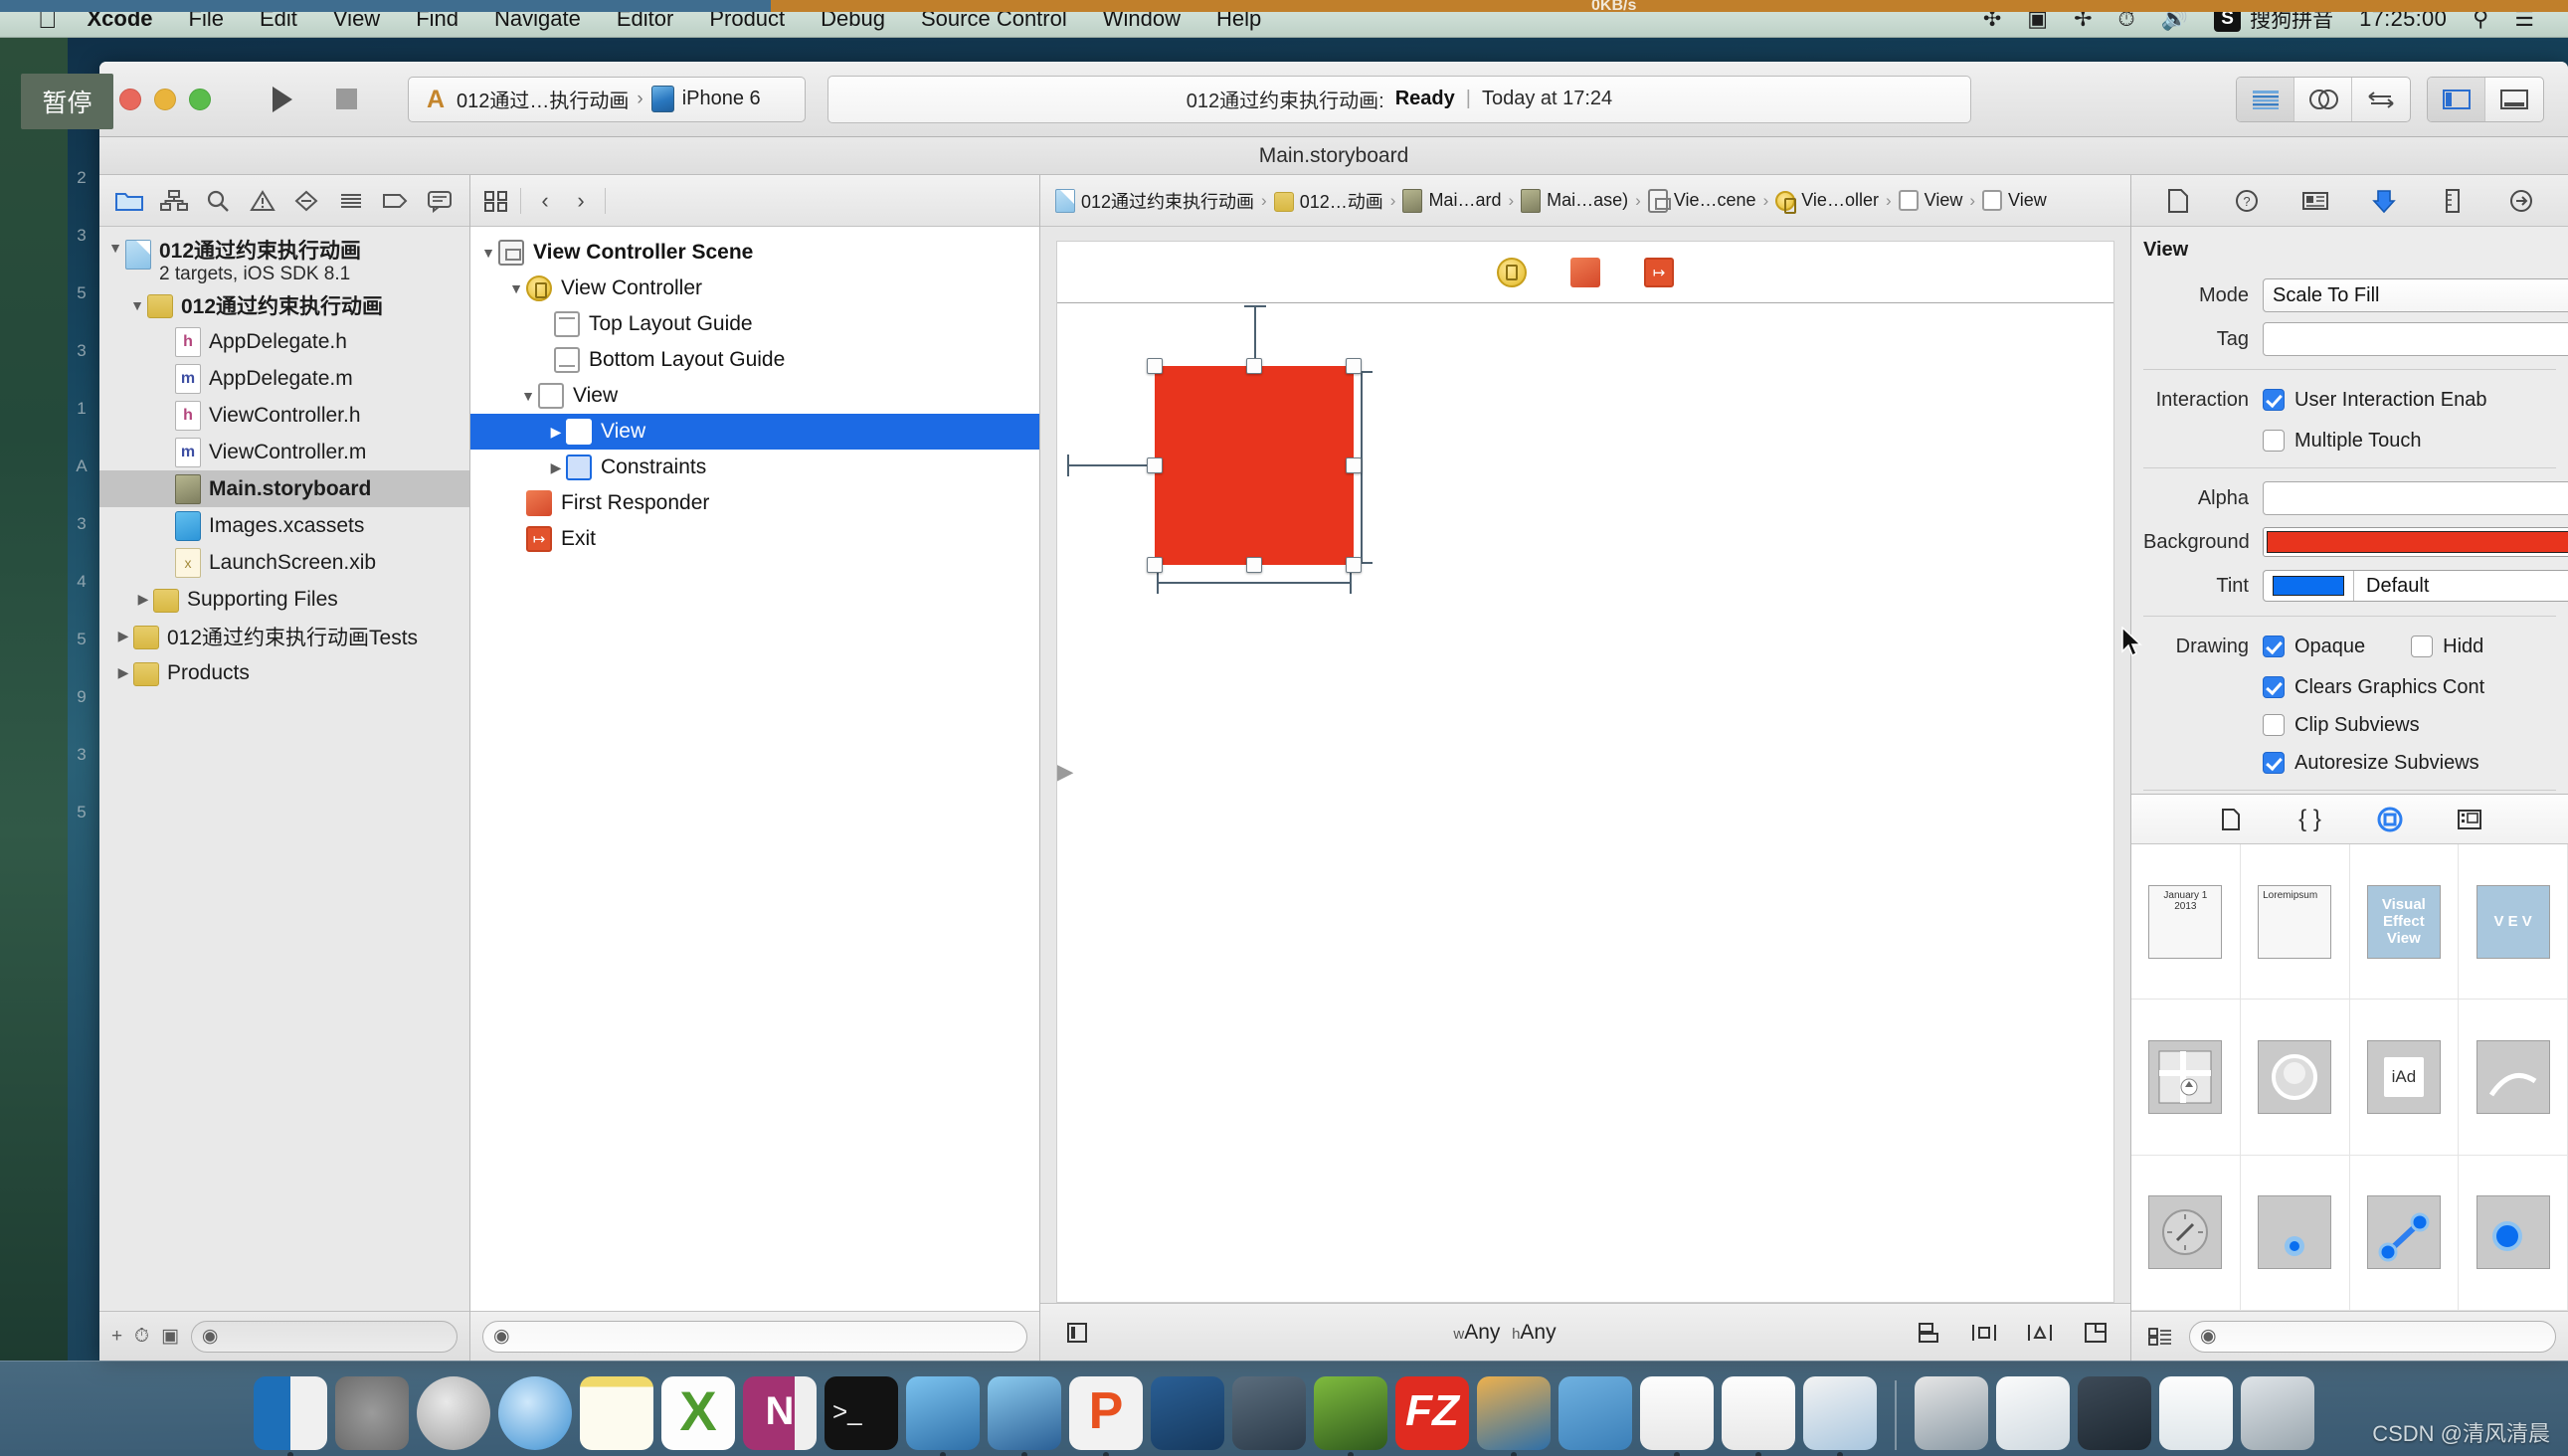  I want to click on mode-select: Scale To Fill, so click(2415, 295).